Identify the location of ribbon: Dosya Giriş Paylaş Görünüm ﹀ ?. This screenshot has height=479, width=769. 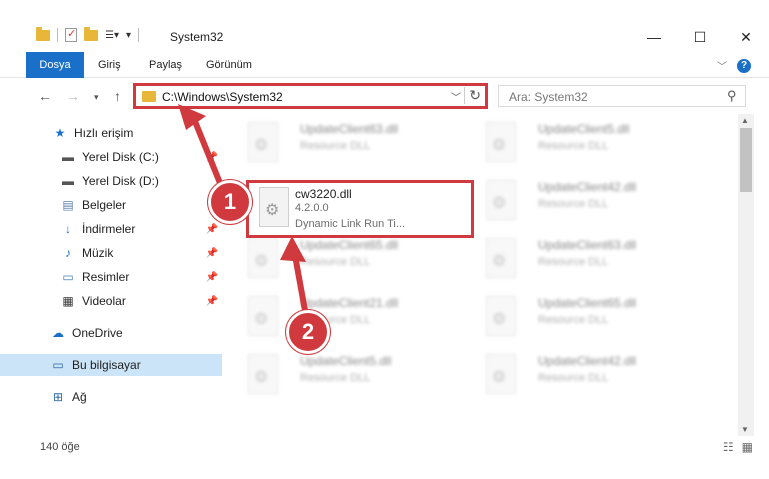
(384, 65).